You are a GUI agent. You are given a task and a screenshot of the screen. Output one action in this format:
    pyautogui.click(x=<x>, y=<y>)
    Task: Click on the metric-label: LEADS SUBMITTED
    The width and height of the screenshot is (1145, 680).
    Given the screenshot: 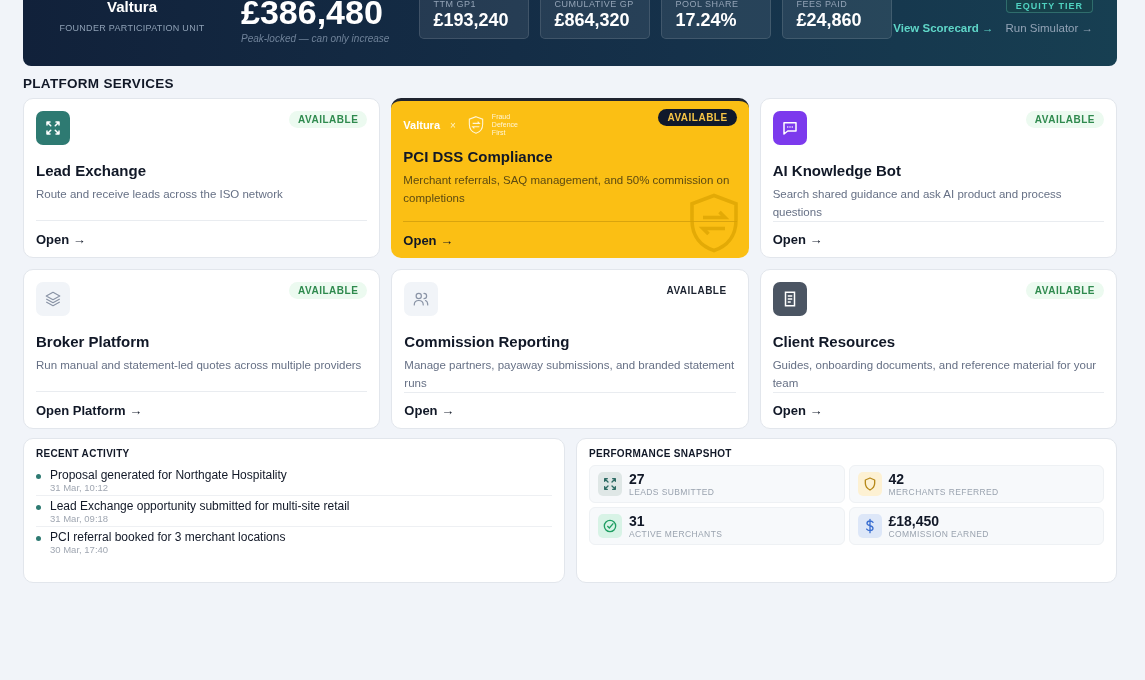 What is the action you would take?
    pyautogui.click(x=672, y=491)
    